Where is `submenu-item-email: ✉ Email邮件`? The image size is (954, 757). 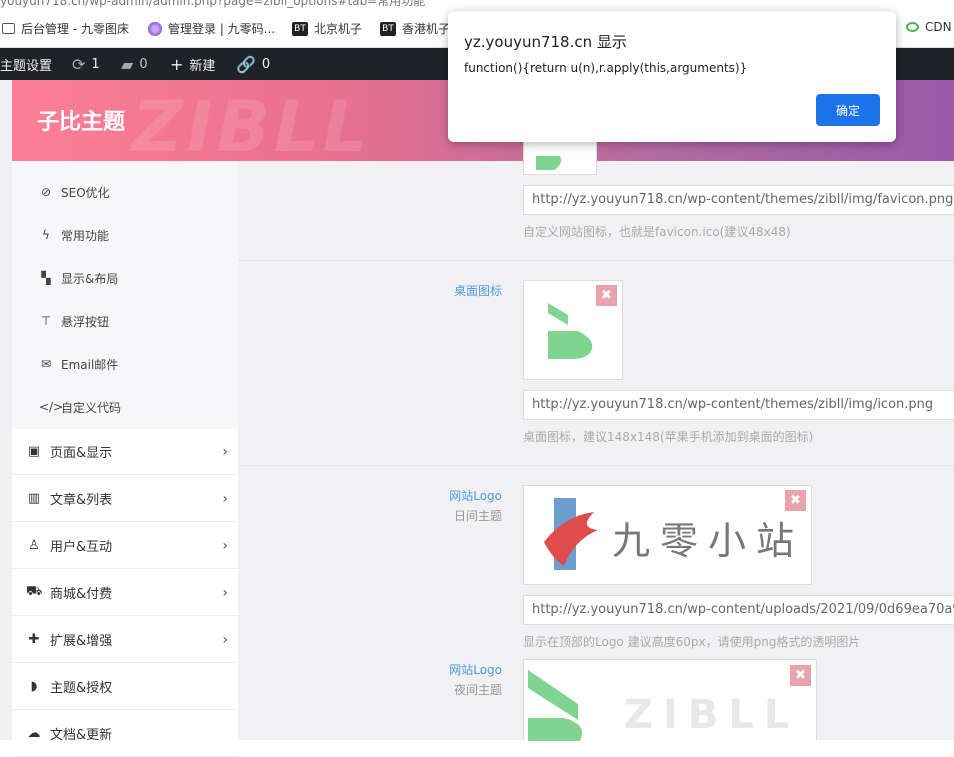 submenu-item-email: ✉ Email邮件 is located at coordinates (78, 364).